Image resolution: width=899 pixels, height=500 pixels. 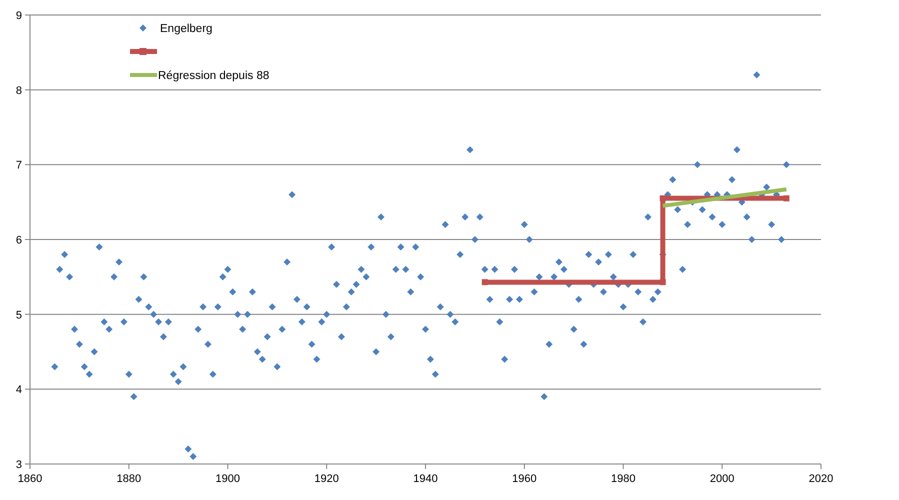 I want to click on y-tick-label: 5, so click(x=19, y=315).